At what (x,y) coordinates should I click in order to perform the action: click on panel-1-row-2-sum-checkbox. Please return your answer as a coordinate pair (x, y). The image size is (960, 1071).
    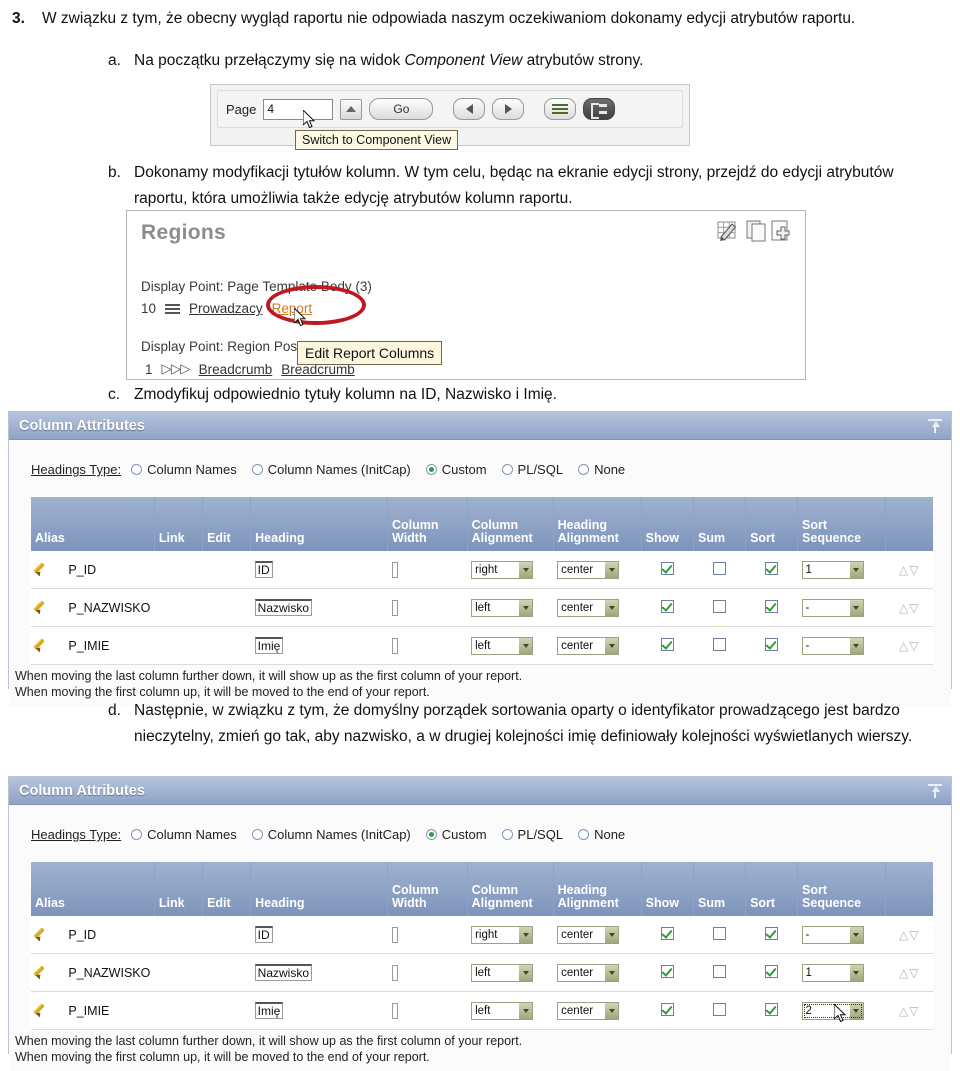
    Looking at the image, I should click on (720, 644).